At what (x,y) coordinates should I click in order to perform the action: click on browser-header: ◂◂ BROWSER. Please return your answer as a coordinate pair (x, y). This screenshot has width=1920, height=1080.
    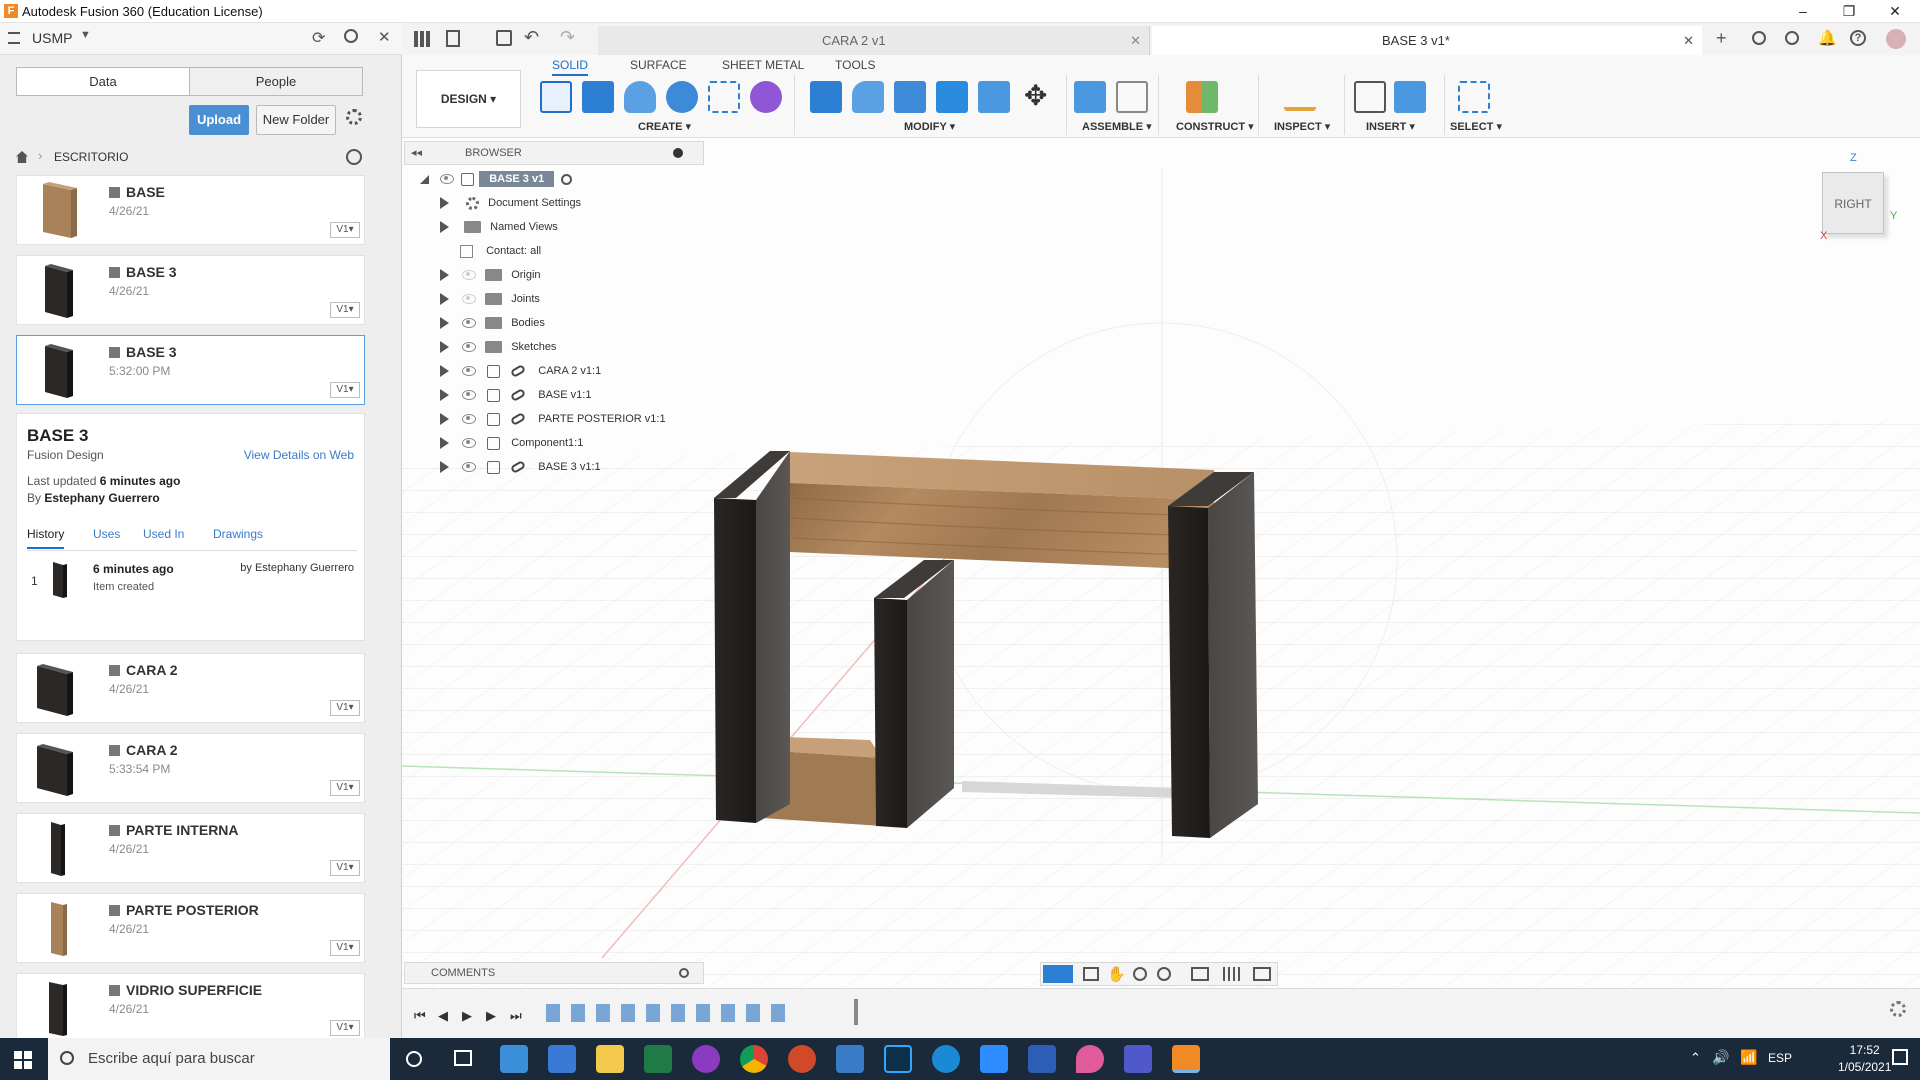
    Looking at the image, I should click on (554, 153).